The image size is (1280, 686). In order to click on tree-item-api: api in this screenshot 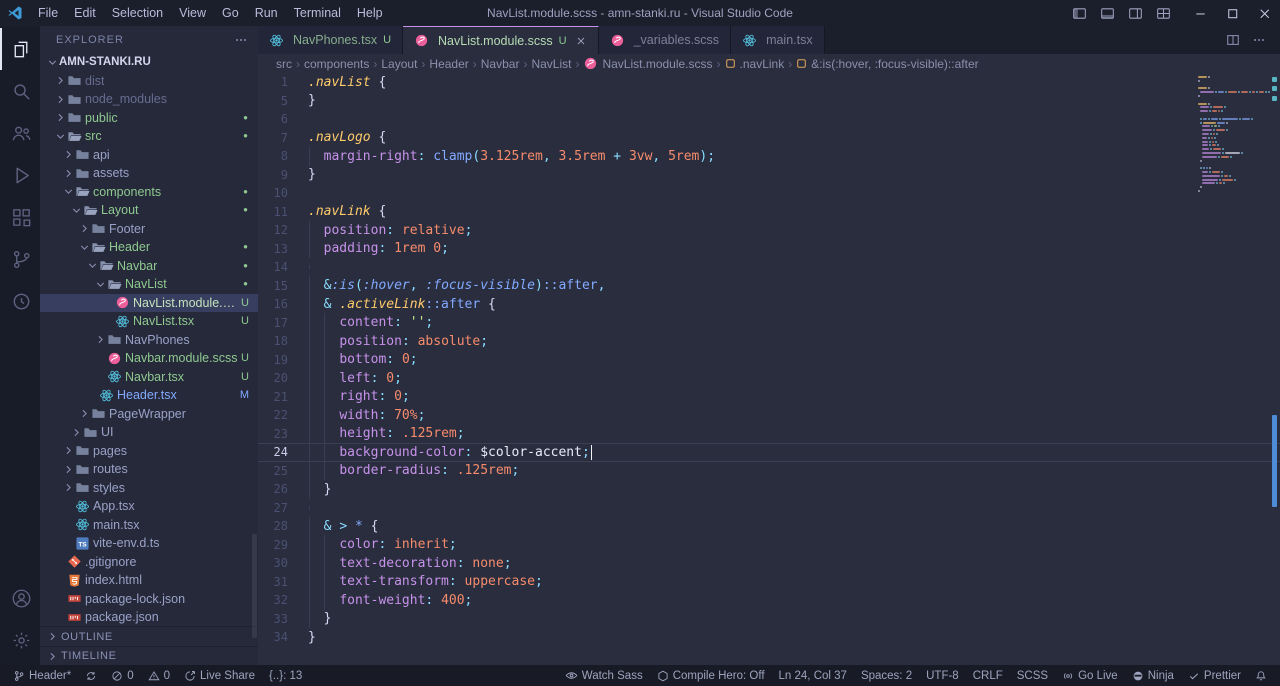, I will do `click(149, 155)`.